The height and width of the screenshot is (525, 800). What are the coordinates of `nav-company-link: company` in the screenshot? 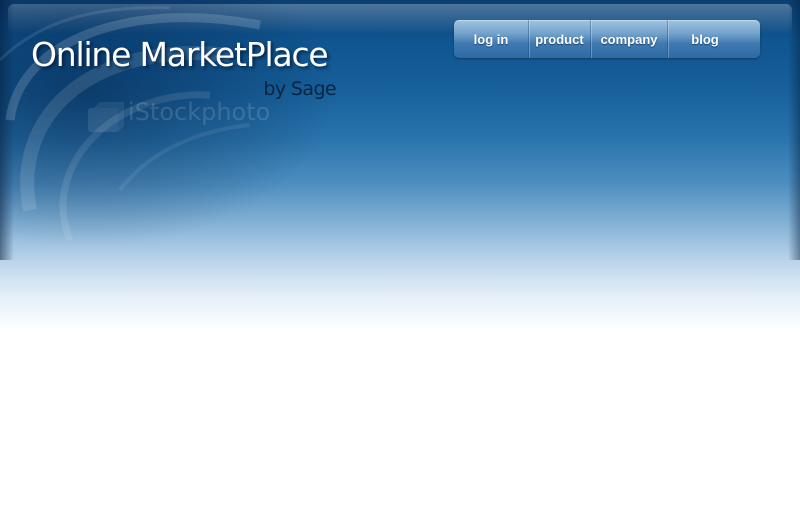 It's located at (629, 39).